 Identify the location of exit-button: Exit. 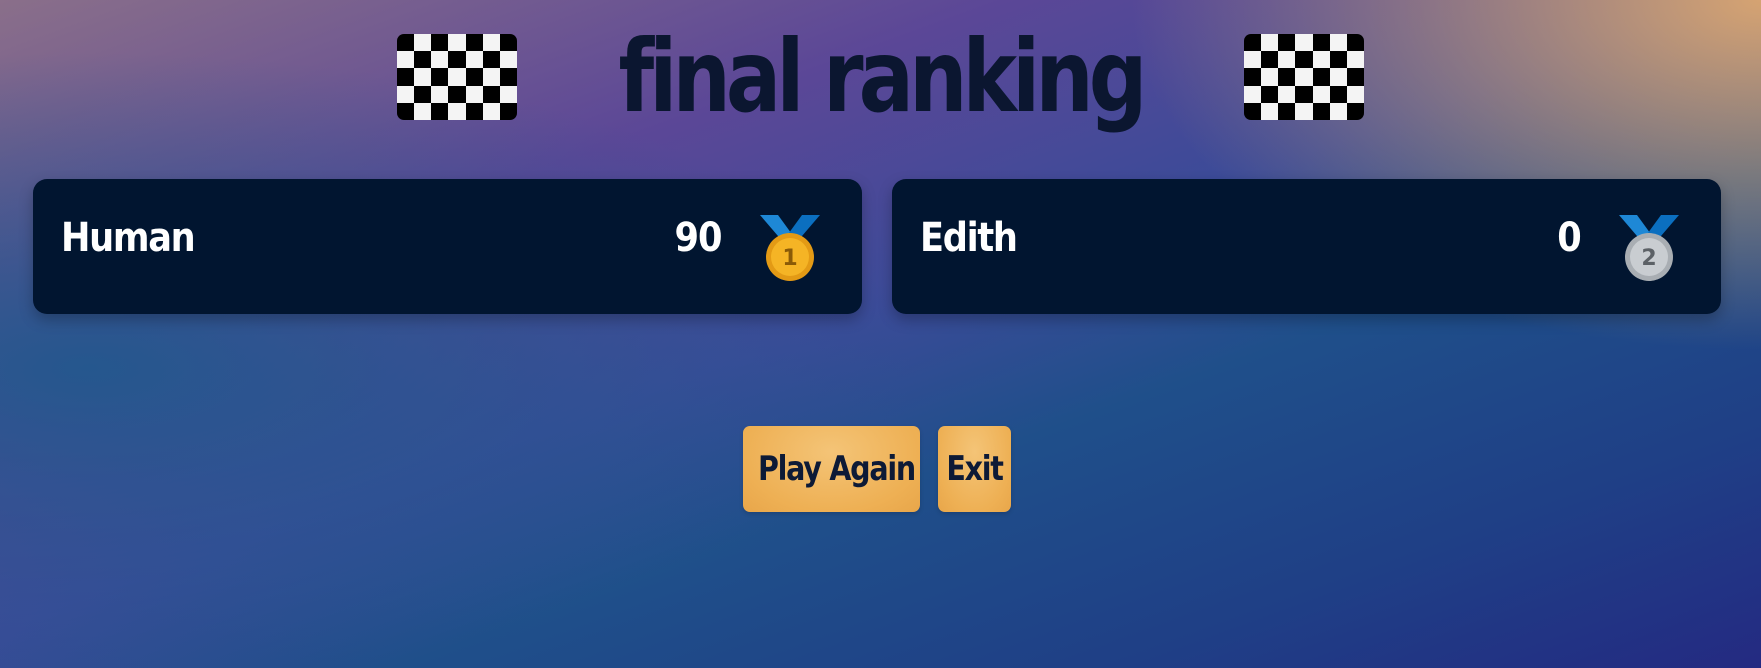
(974, 469).